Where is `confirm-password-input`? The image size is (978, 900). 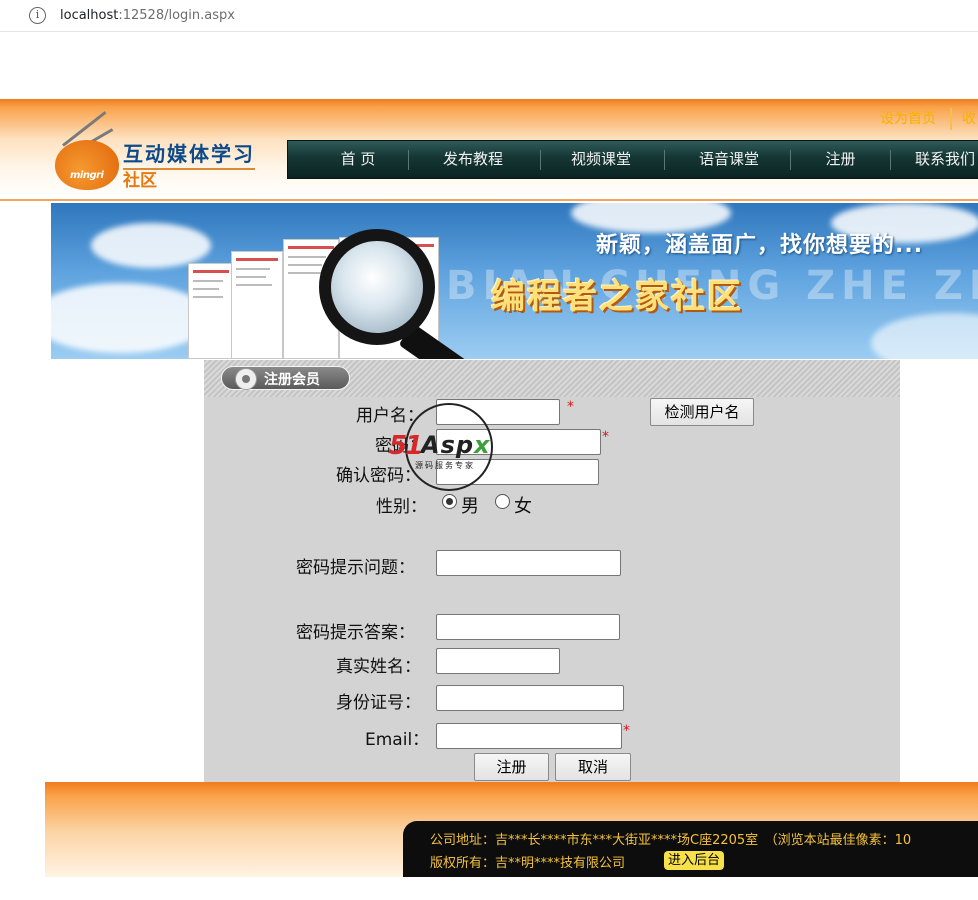 confirm-password-input is located at coordinates (517, 472).